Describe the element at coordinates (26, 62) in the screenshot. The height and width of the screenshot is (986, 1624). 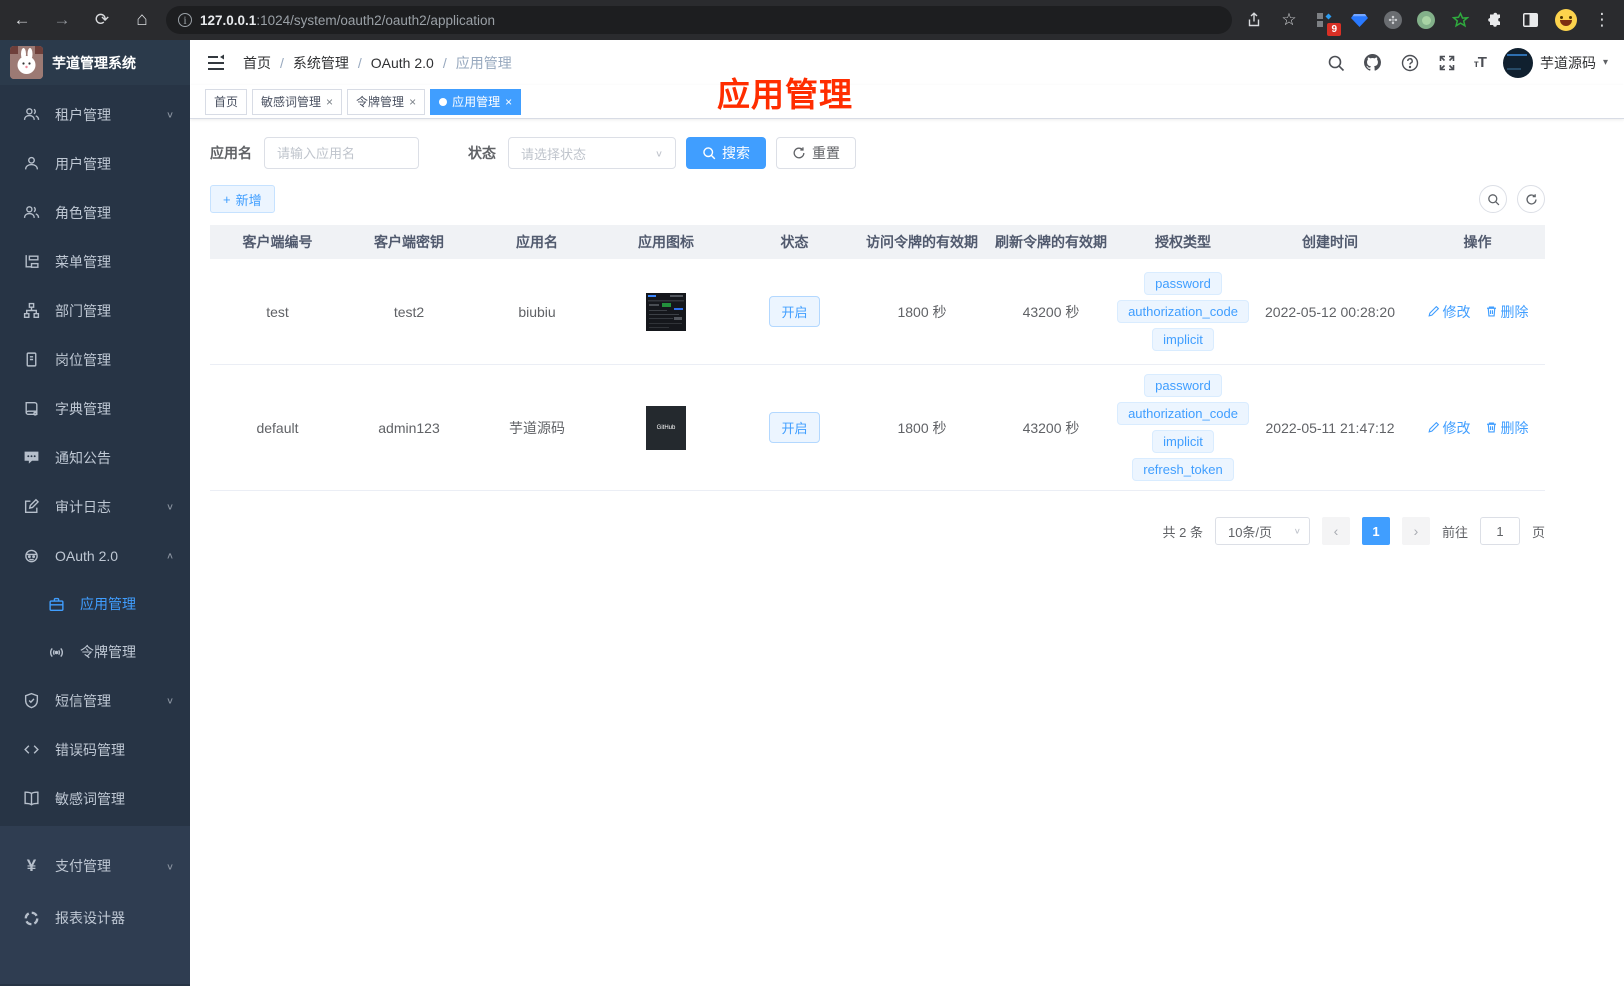
I see `app-logo-rabbit-image` at that location.